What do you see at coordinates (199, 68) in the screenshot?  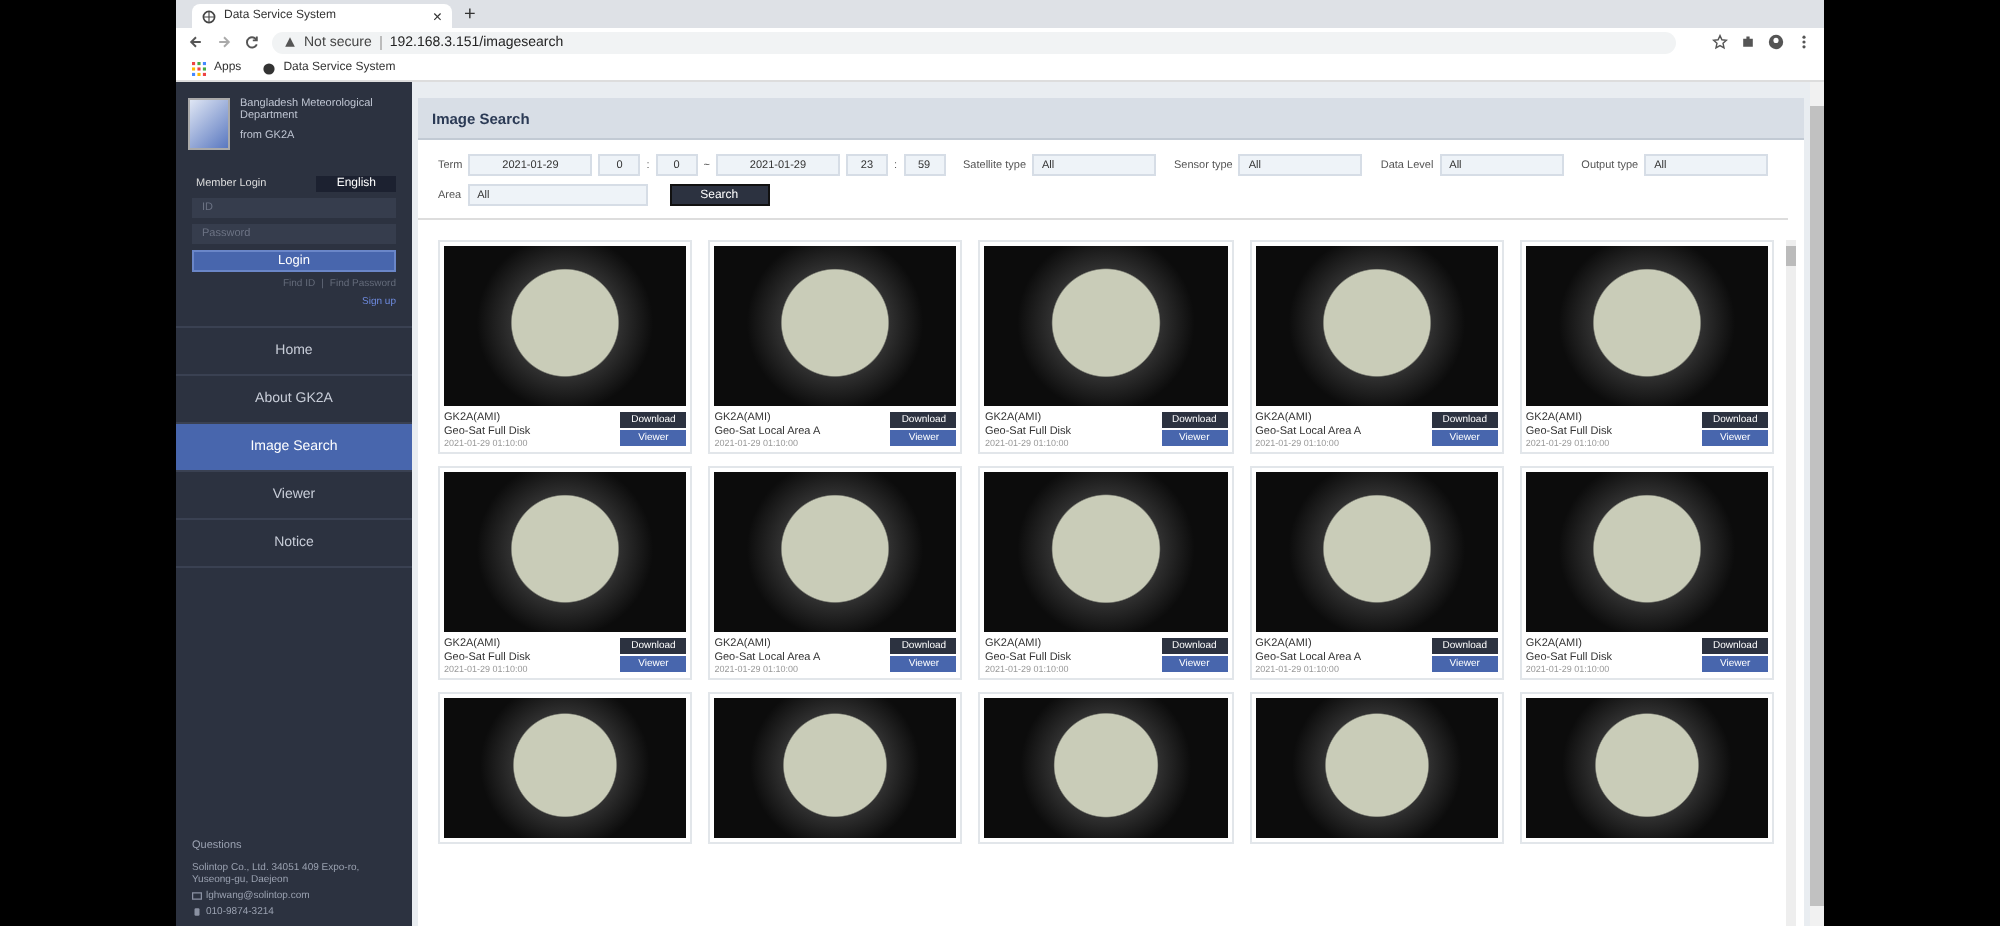 I see `apps-grid-icon` at bounding box center [199, 68].